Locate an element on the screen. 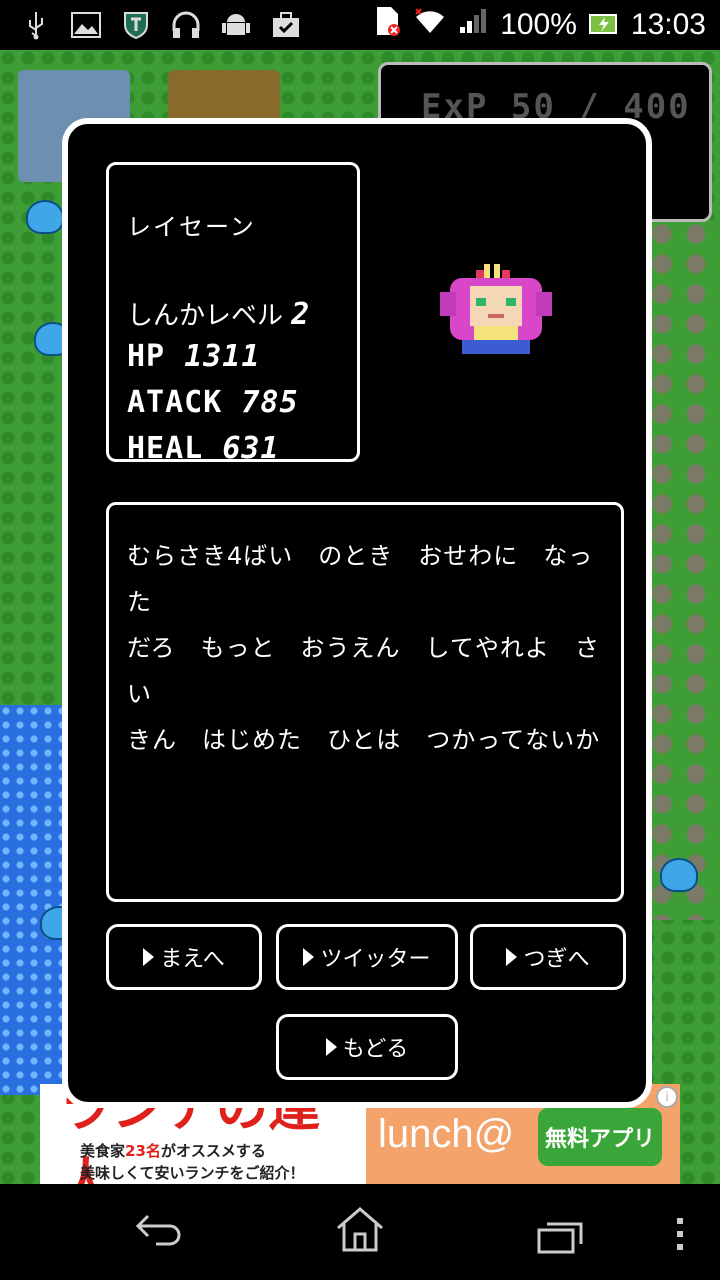 The image size is (720, 1280). ad-line1-b: 23名 is located at coordinates (143, 1151).